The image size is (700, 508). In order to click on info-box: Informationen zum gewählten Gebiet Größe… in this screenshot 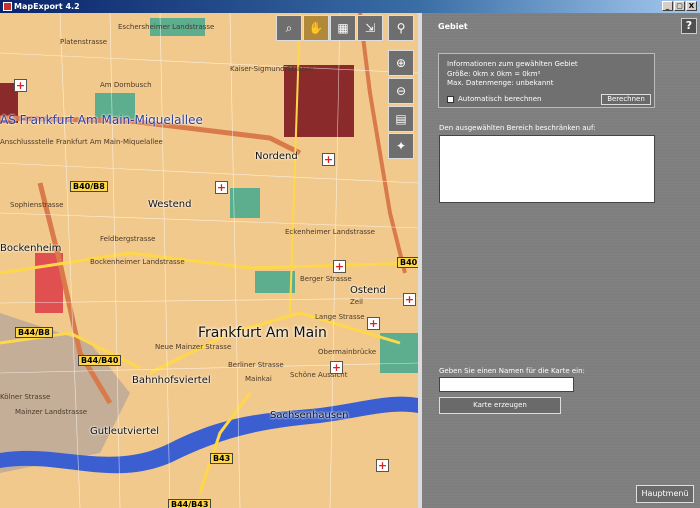, I will do `click(546, 80)`.